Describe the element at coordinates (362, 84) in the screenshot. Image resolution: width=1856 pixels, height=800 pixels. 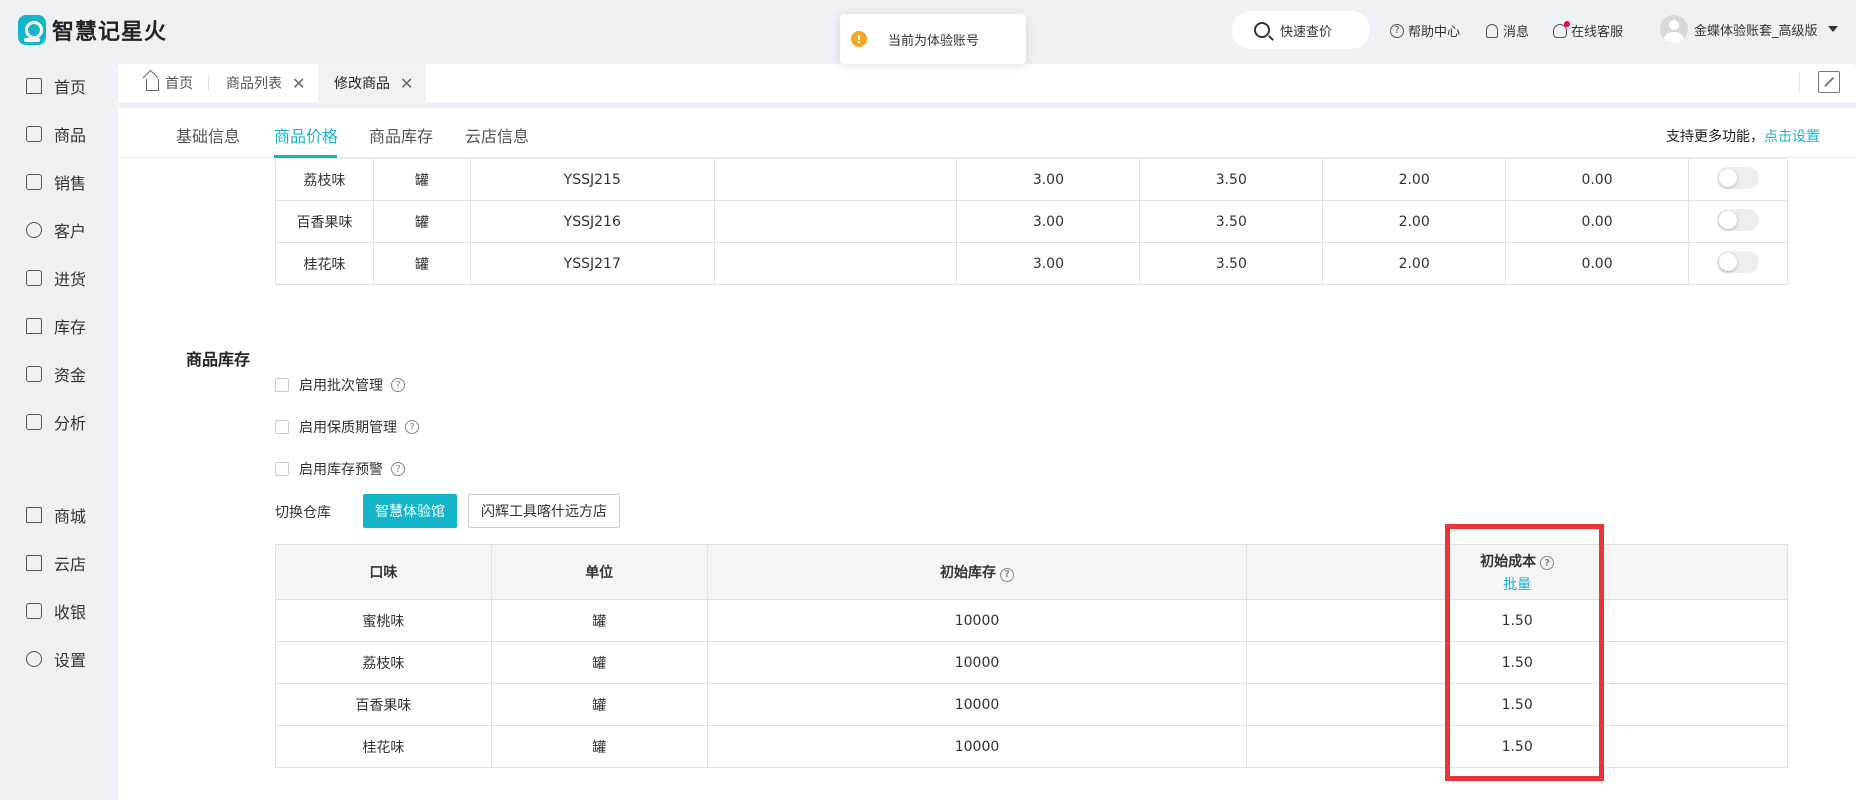
I see `tab-label: 修改商品` at that location.